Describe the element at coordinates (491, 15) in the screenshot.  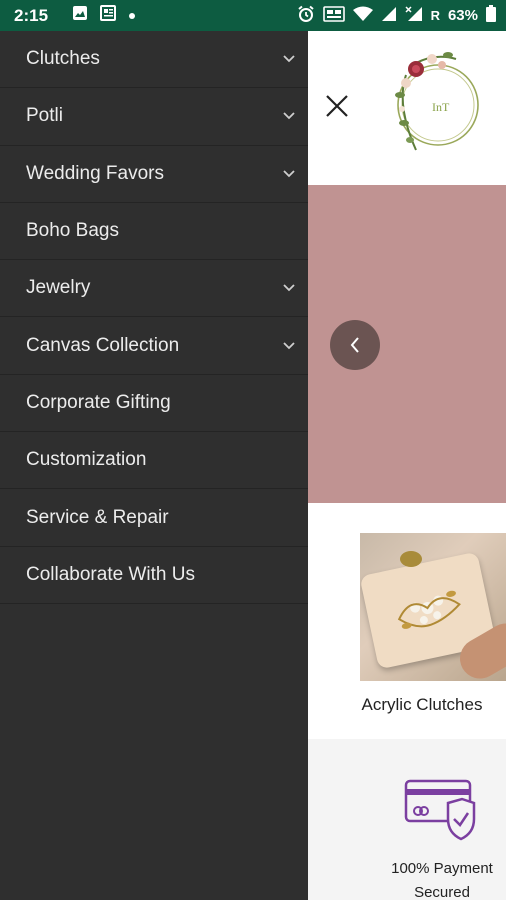
I see `battery-icon` at that location.